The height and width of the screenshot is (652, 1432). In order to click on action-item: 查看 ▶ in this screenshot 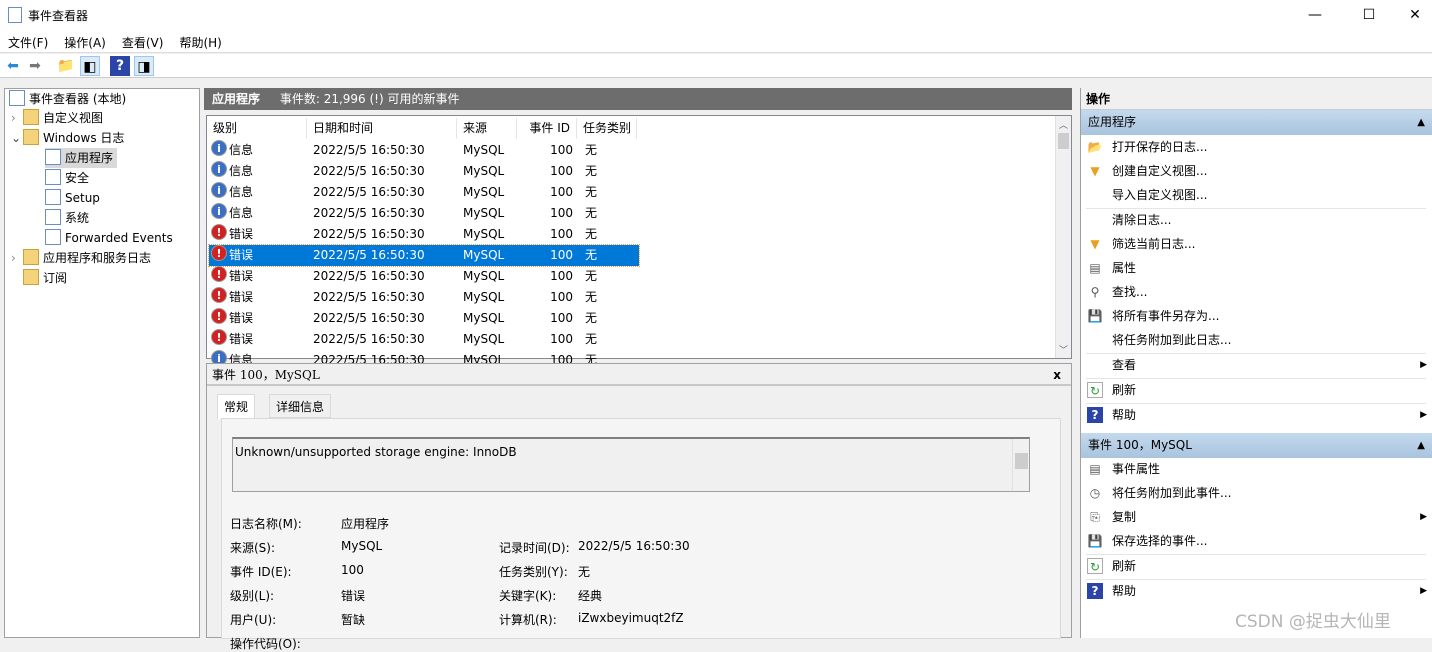, I will do `click(1256, 365)`.